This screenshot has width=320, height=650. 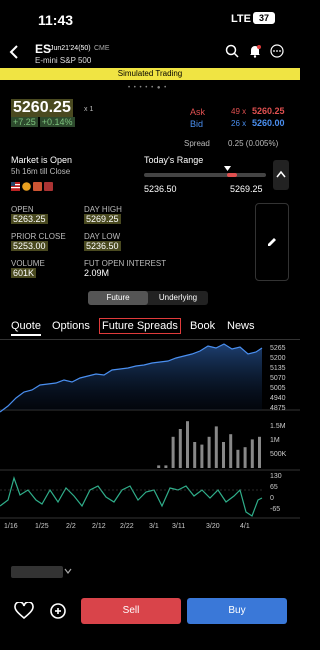 I want to click on simulated-trading-banner: Simulated Trading, so click(x=150, y=74).